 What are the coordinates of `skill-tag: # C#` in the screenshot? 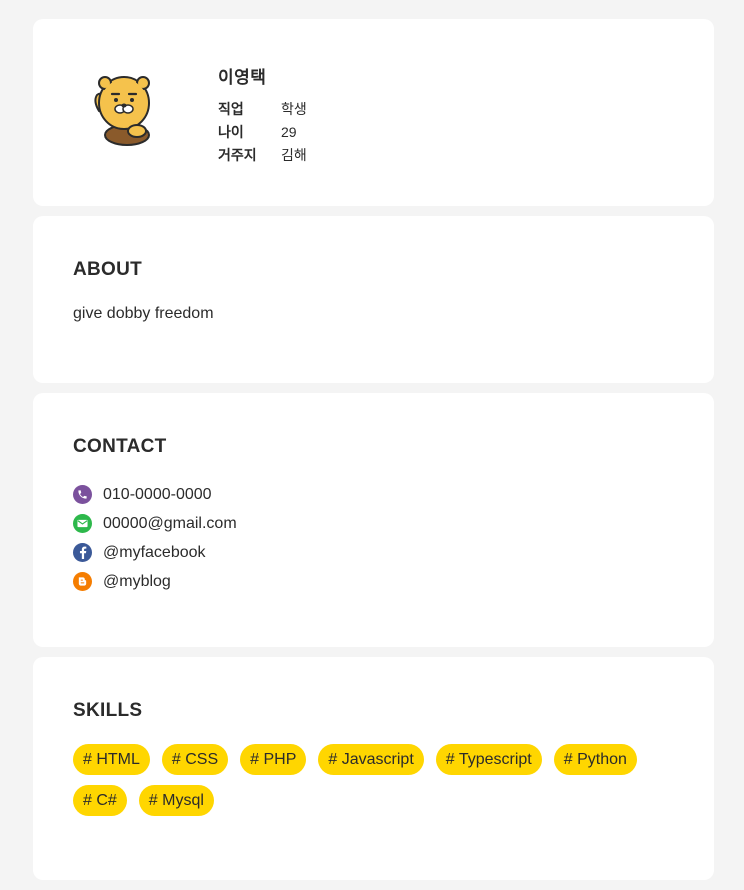 It's located at (100, 800).